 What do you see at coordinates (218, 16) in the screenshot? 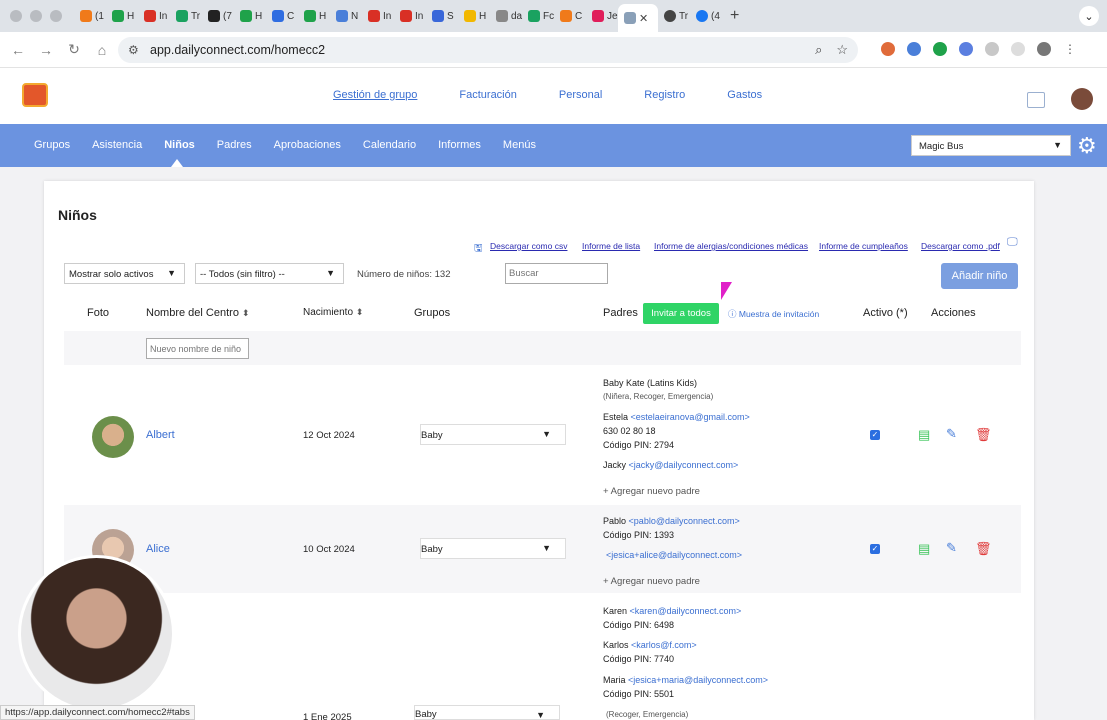
I see `browser-tab: (7` at bounding box center [218, 16].